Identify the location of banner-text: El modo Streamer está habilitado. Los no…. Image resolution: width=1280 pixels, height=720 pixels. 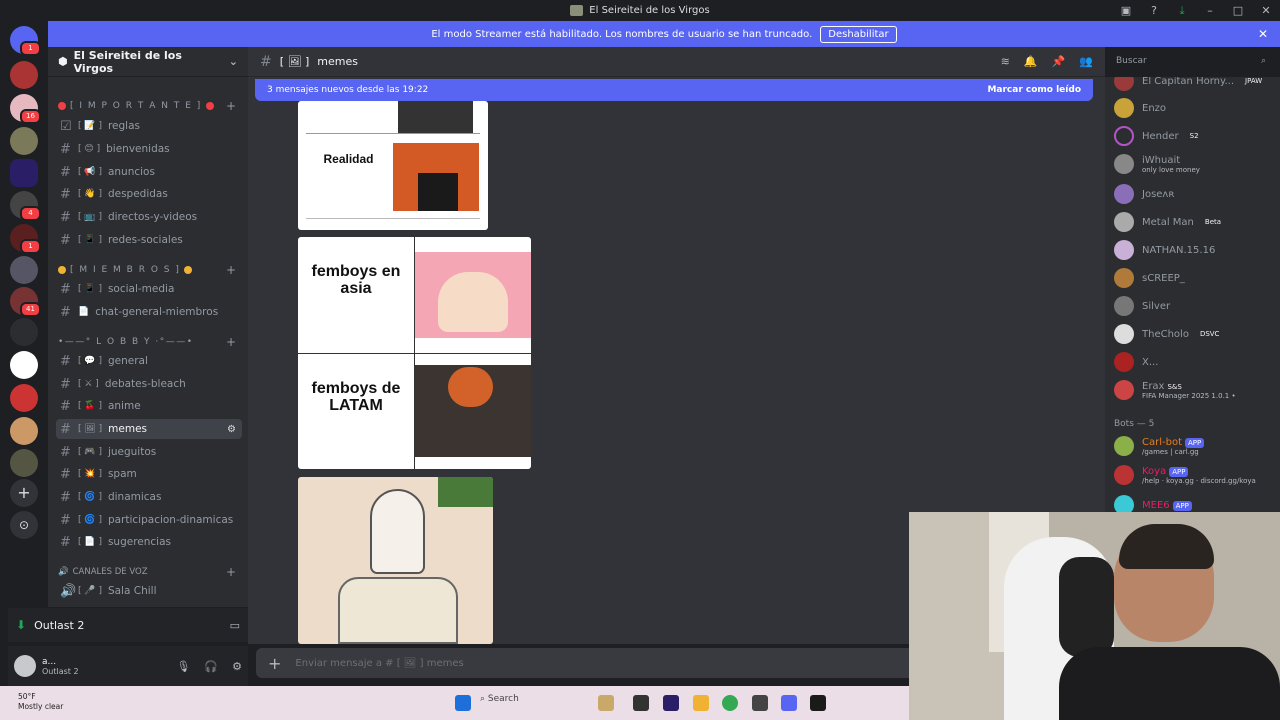
(622, 34).